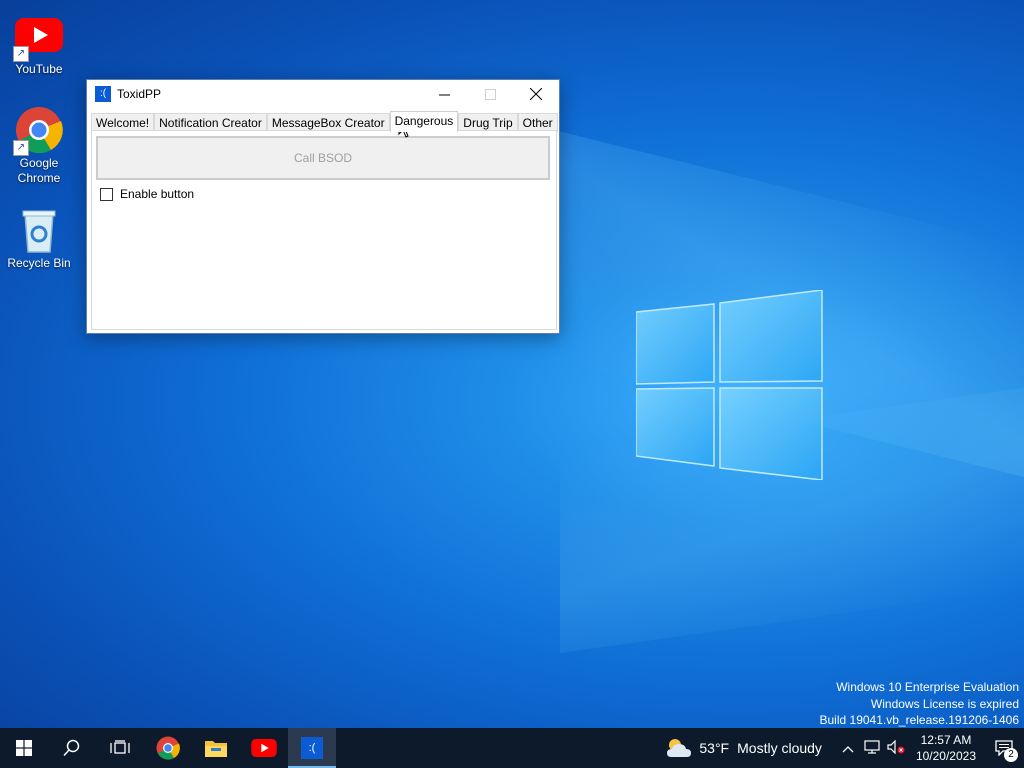  Describe the element at coordinates (106, 194) in the screenshot. I see `enable-button-checkbox` at that location.